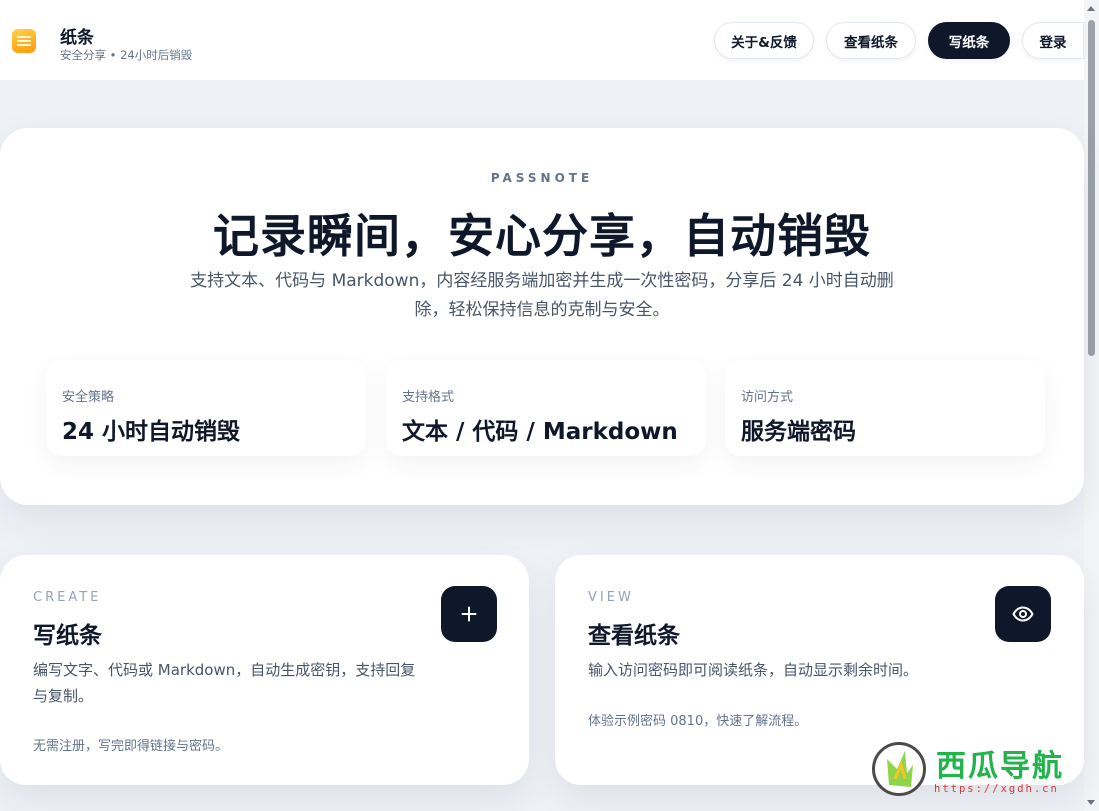 The height and width of the screenshot is (811, 1099). I want to click on plus-icon, so click(469, 614).